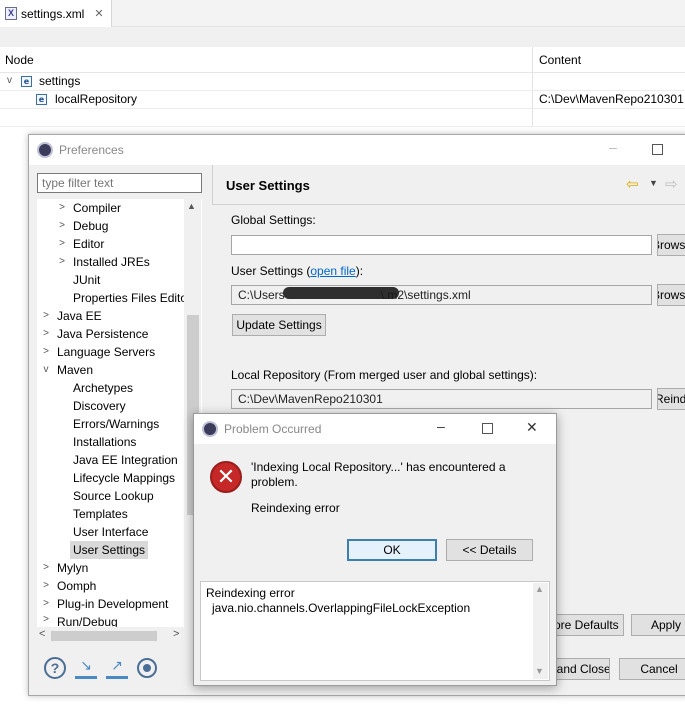  Describe the element at coordinates (103, 388) in the screenshot. I see `tree-item-archetypes: Archetypes` at that location.